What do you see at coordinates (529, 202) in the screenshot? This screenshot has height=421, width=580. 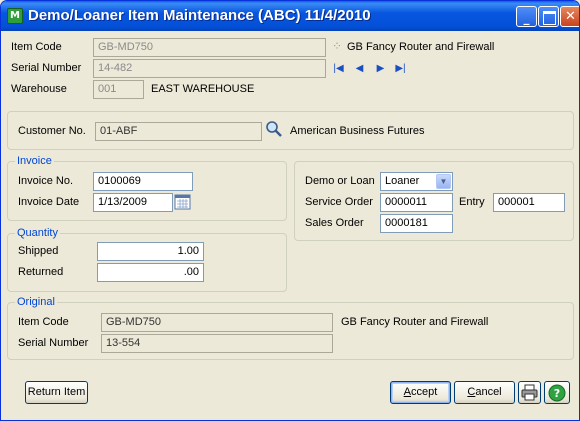 I see `entry-field: 000001` at bounding box center [529, 202].